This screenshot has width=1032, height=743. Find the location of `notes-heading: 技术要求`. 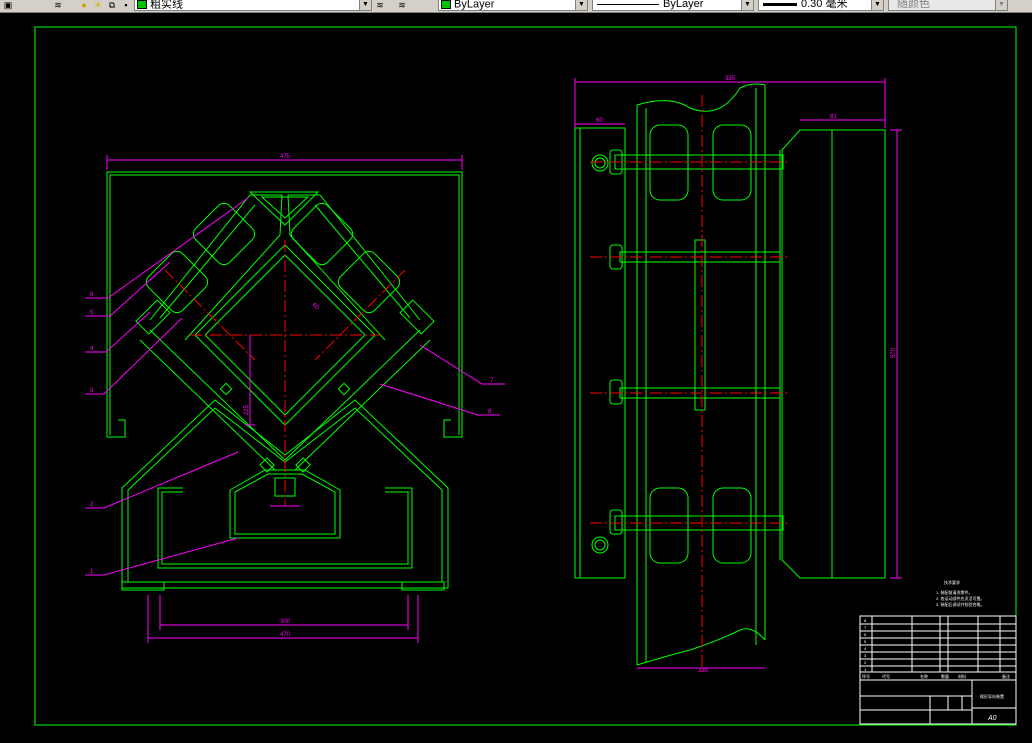

notes-heading: 技术要求 is located at coordinates (952, 582).